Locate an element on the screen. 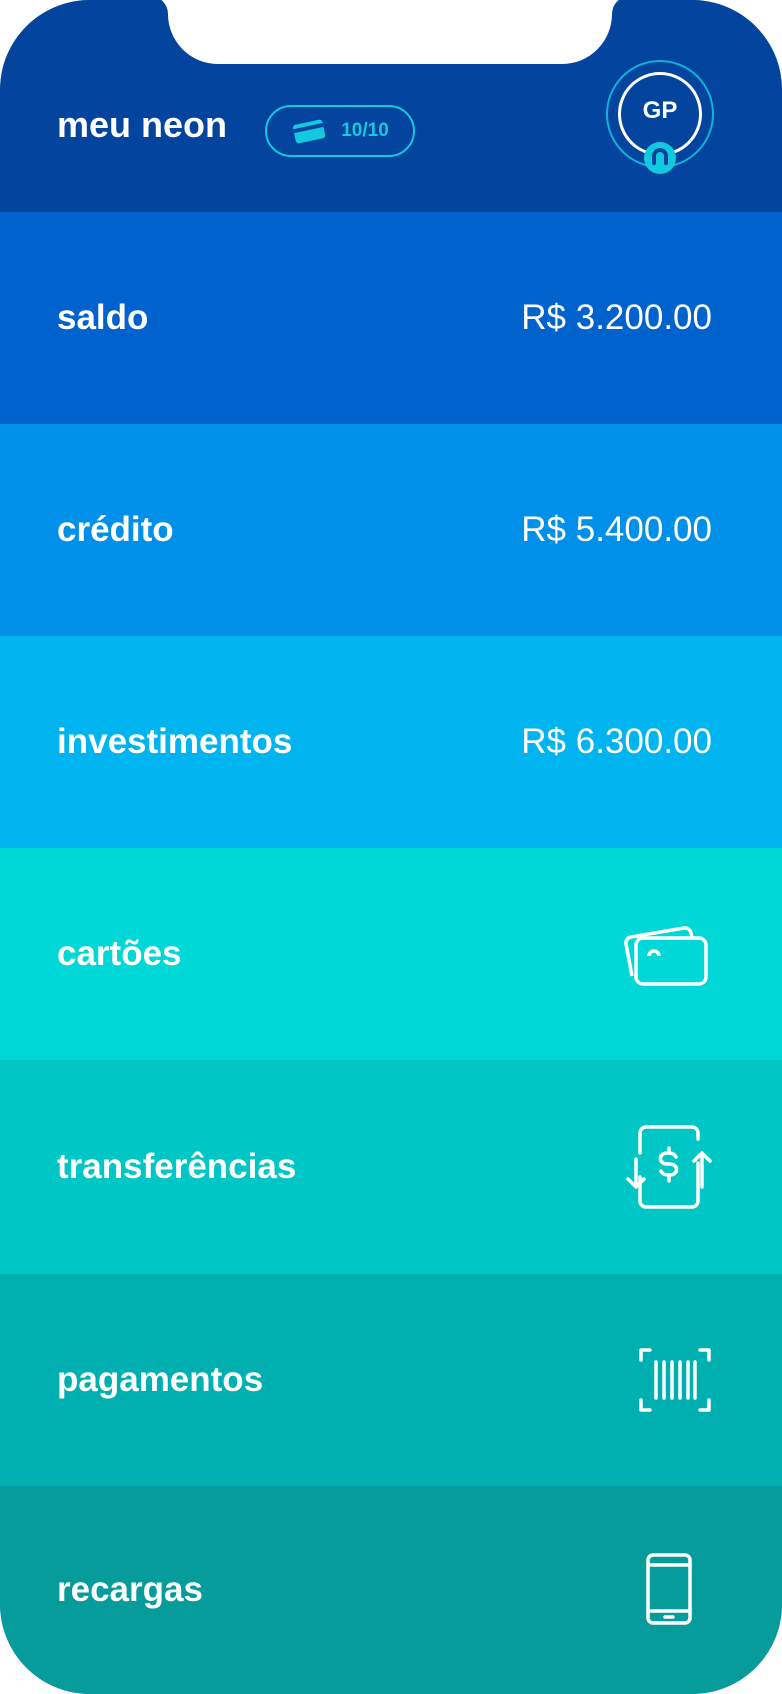 Image resolution: width=782 pixels, height=1694 pixels. row-value: R$ 6.300.00 is located at coordinates (616, 741).